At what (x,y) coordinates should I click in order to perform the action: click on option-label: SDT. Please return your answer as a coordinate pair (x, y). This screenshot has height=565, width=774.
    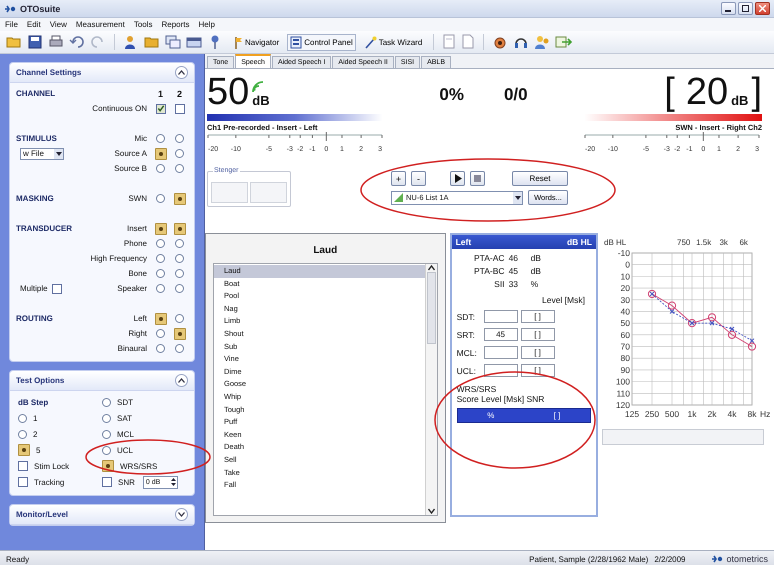
    Looking at the image, I should click on (125, 402).